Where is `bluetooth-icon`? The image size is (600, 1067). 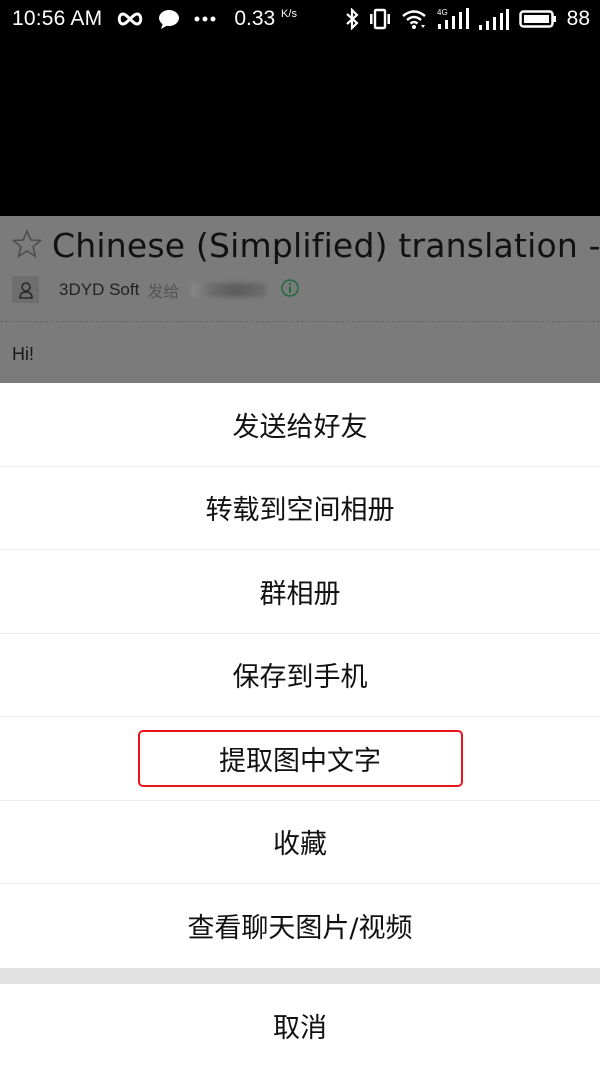 bluetooth-icon is located at coordinates (352, 19).